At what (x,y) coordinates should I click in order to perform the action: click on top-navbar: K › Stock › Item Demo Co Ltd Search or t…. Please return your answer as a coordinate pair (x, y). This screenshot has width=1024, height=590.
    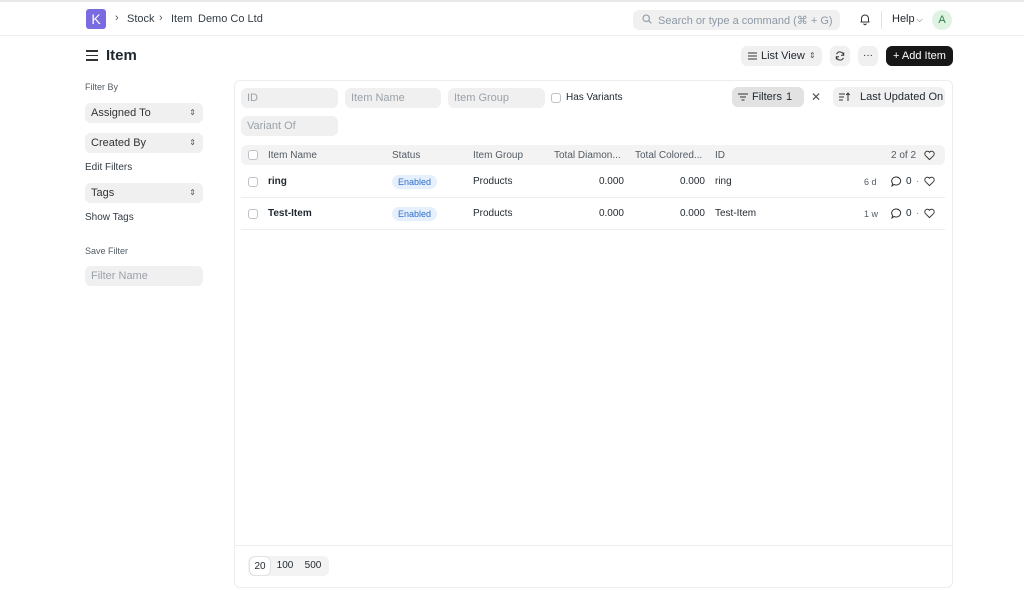
    Looking at the image, I should click on (512, 18).